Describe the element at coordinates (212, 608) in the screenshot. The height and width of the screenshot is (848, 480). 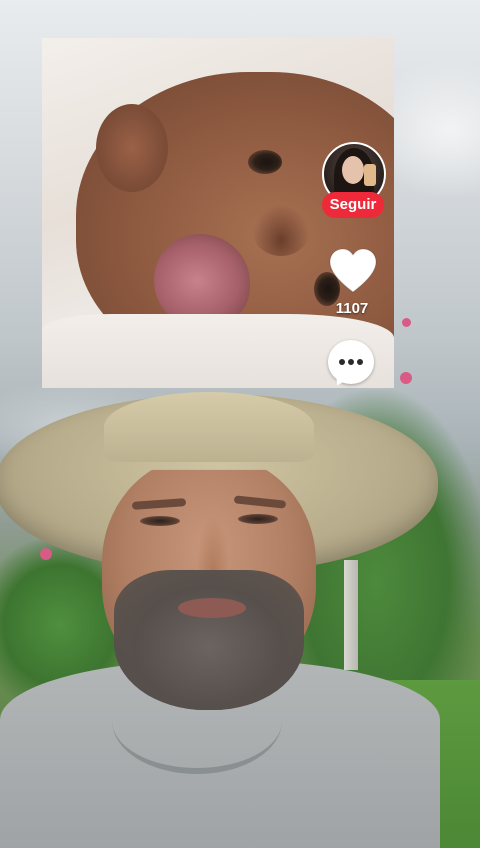
I see `mouth` at that location.